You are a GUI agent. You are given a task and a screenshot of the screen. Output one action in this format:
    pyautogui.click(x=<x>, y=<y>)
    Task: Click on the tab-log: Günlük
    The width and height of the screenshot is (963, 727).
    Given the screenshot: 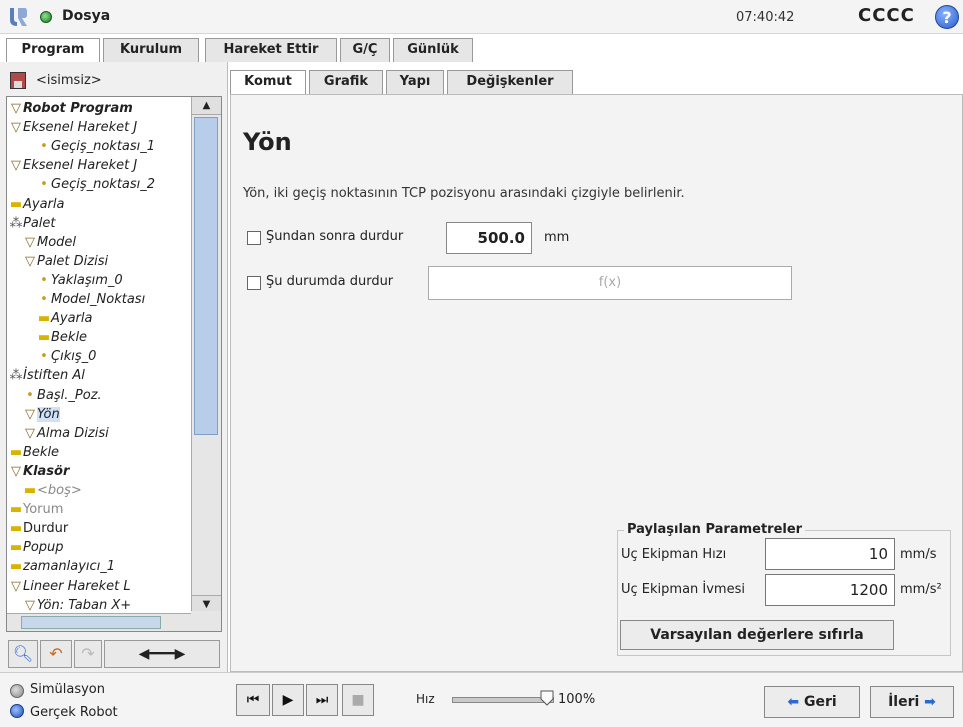 What is the action you would take?
    pyautogui.click(x=433, y=50)
    